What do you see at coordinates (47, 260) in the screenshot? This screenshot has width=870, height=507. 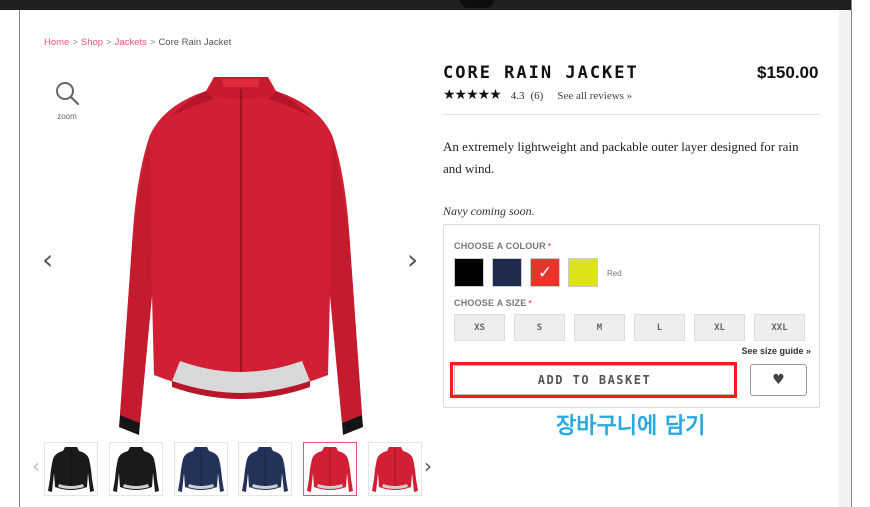 I see `gallery-prev-arrow: ‹` at bounding box center [47, 260].